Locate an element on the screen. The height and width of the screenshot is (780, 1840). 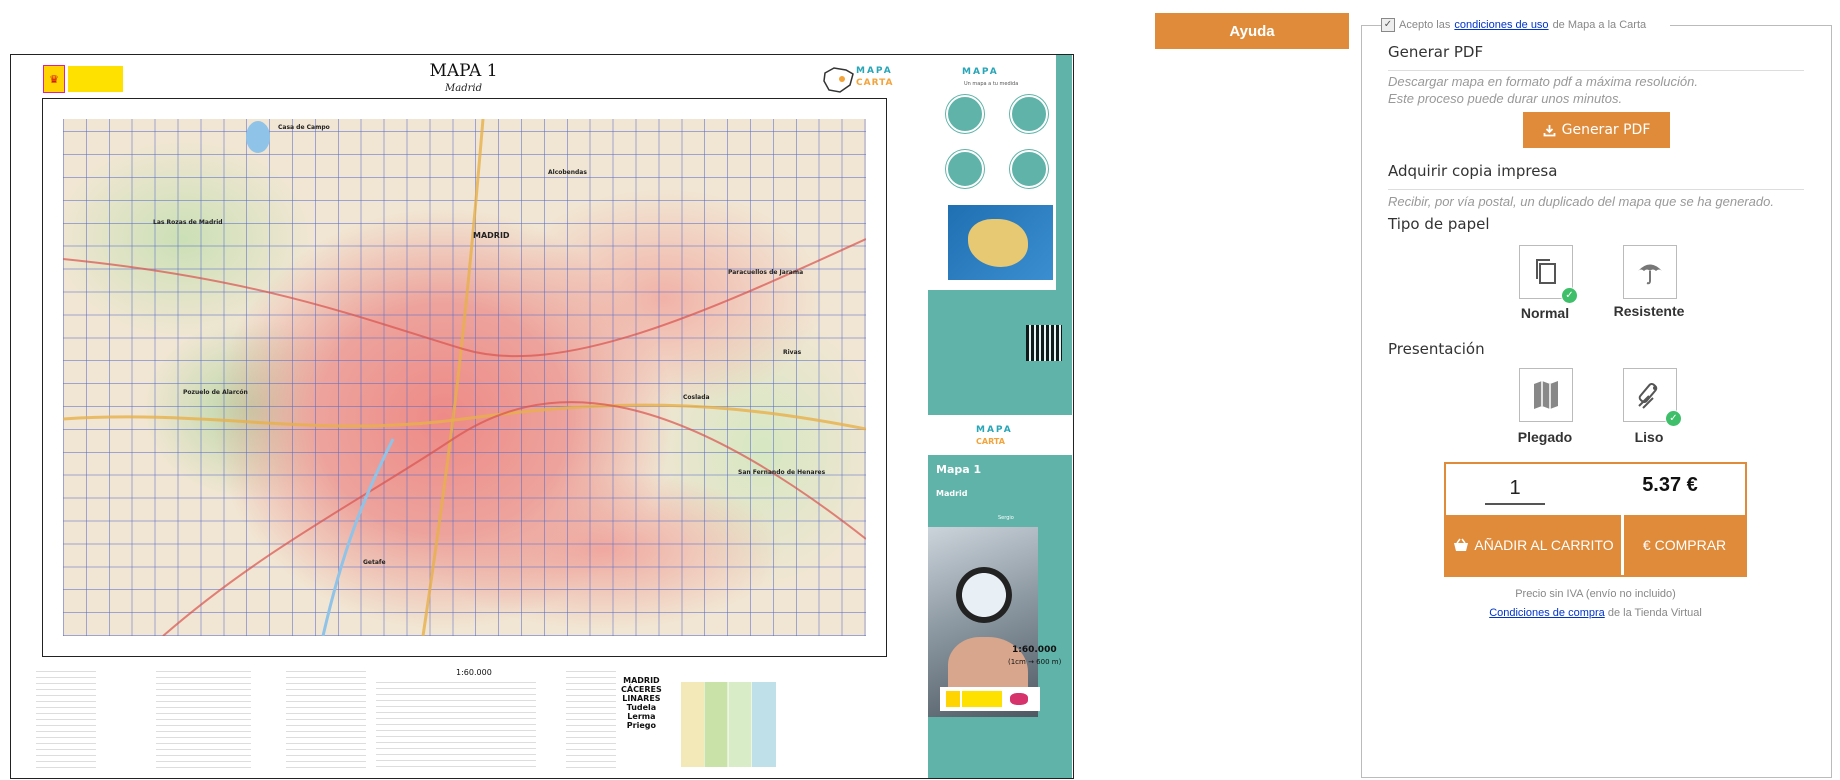
help-button: Ayuda is located at coordinates (1252, 31).